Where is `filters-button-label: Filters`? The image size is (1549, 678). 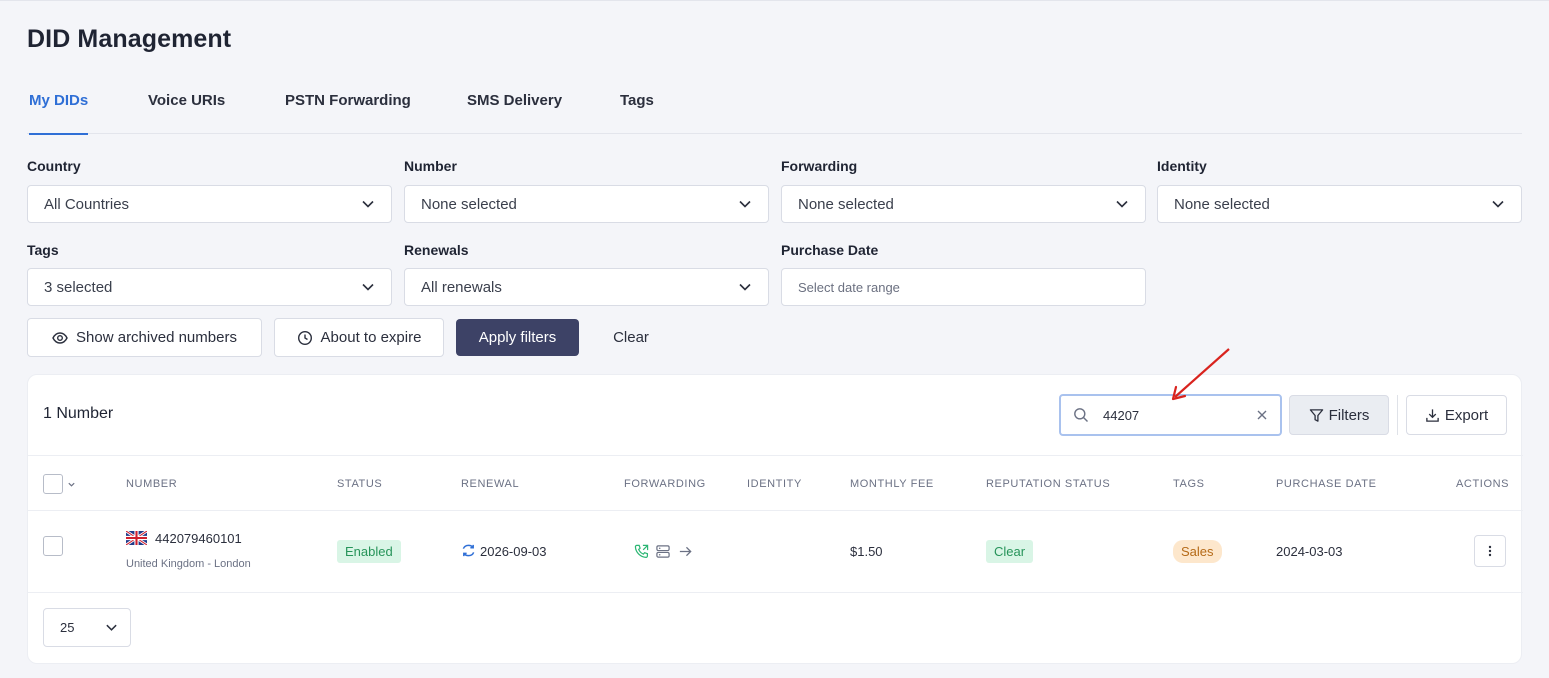 filters-button-label: Filters is located at coordinates (1349, 415).